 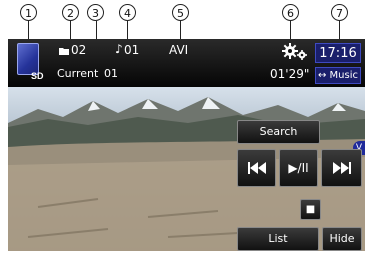 I want to click on next-icon, so click(x=341, y=168).